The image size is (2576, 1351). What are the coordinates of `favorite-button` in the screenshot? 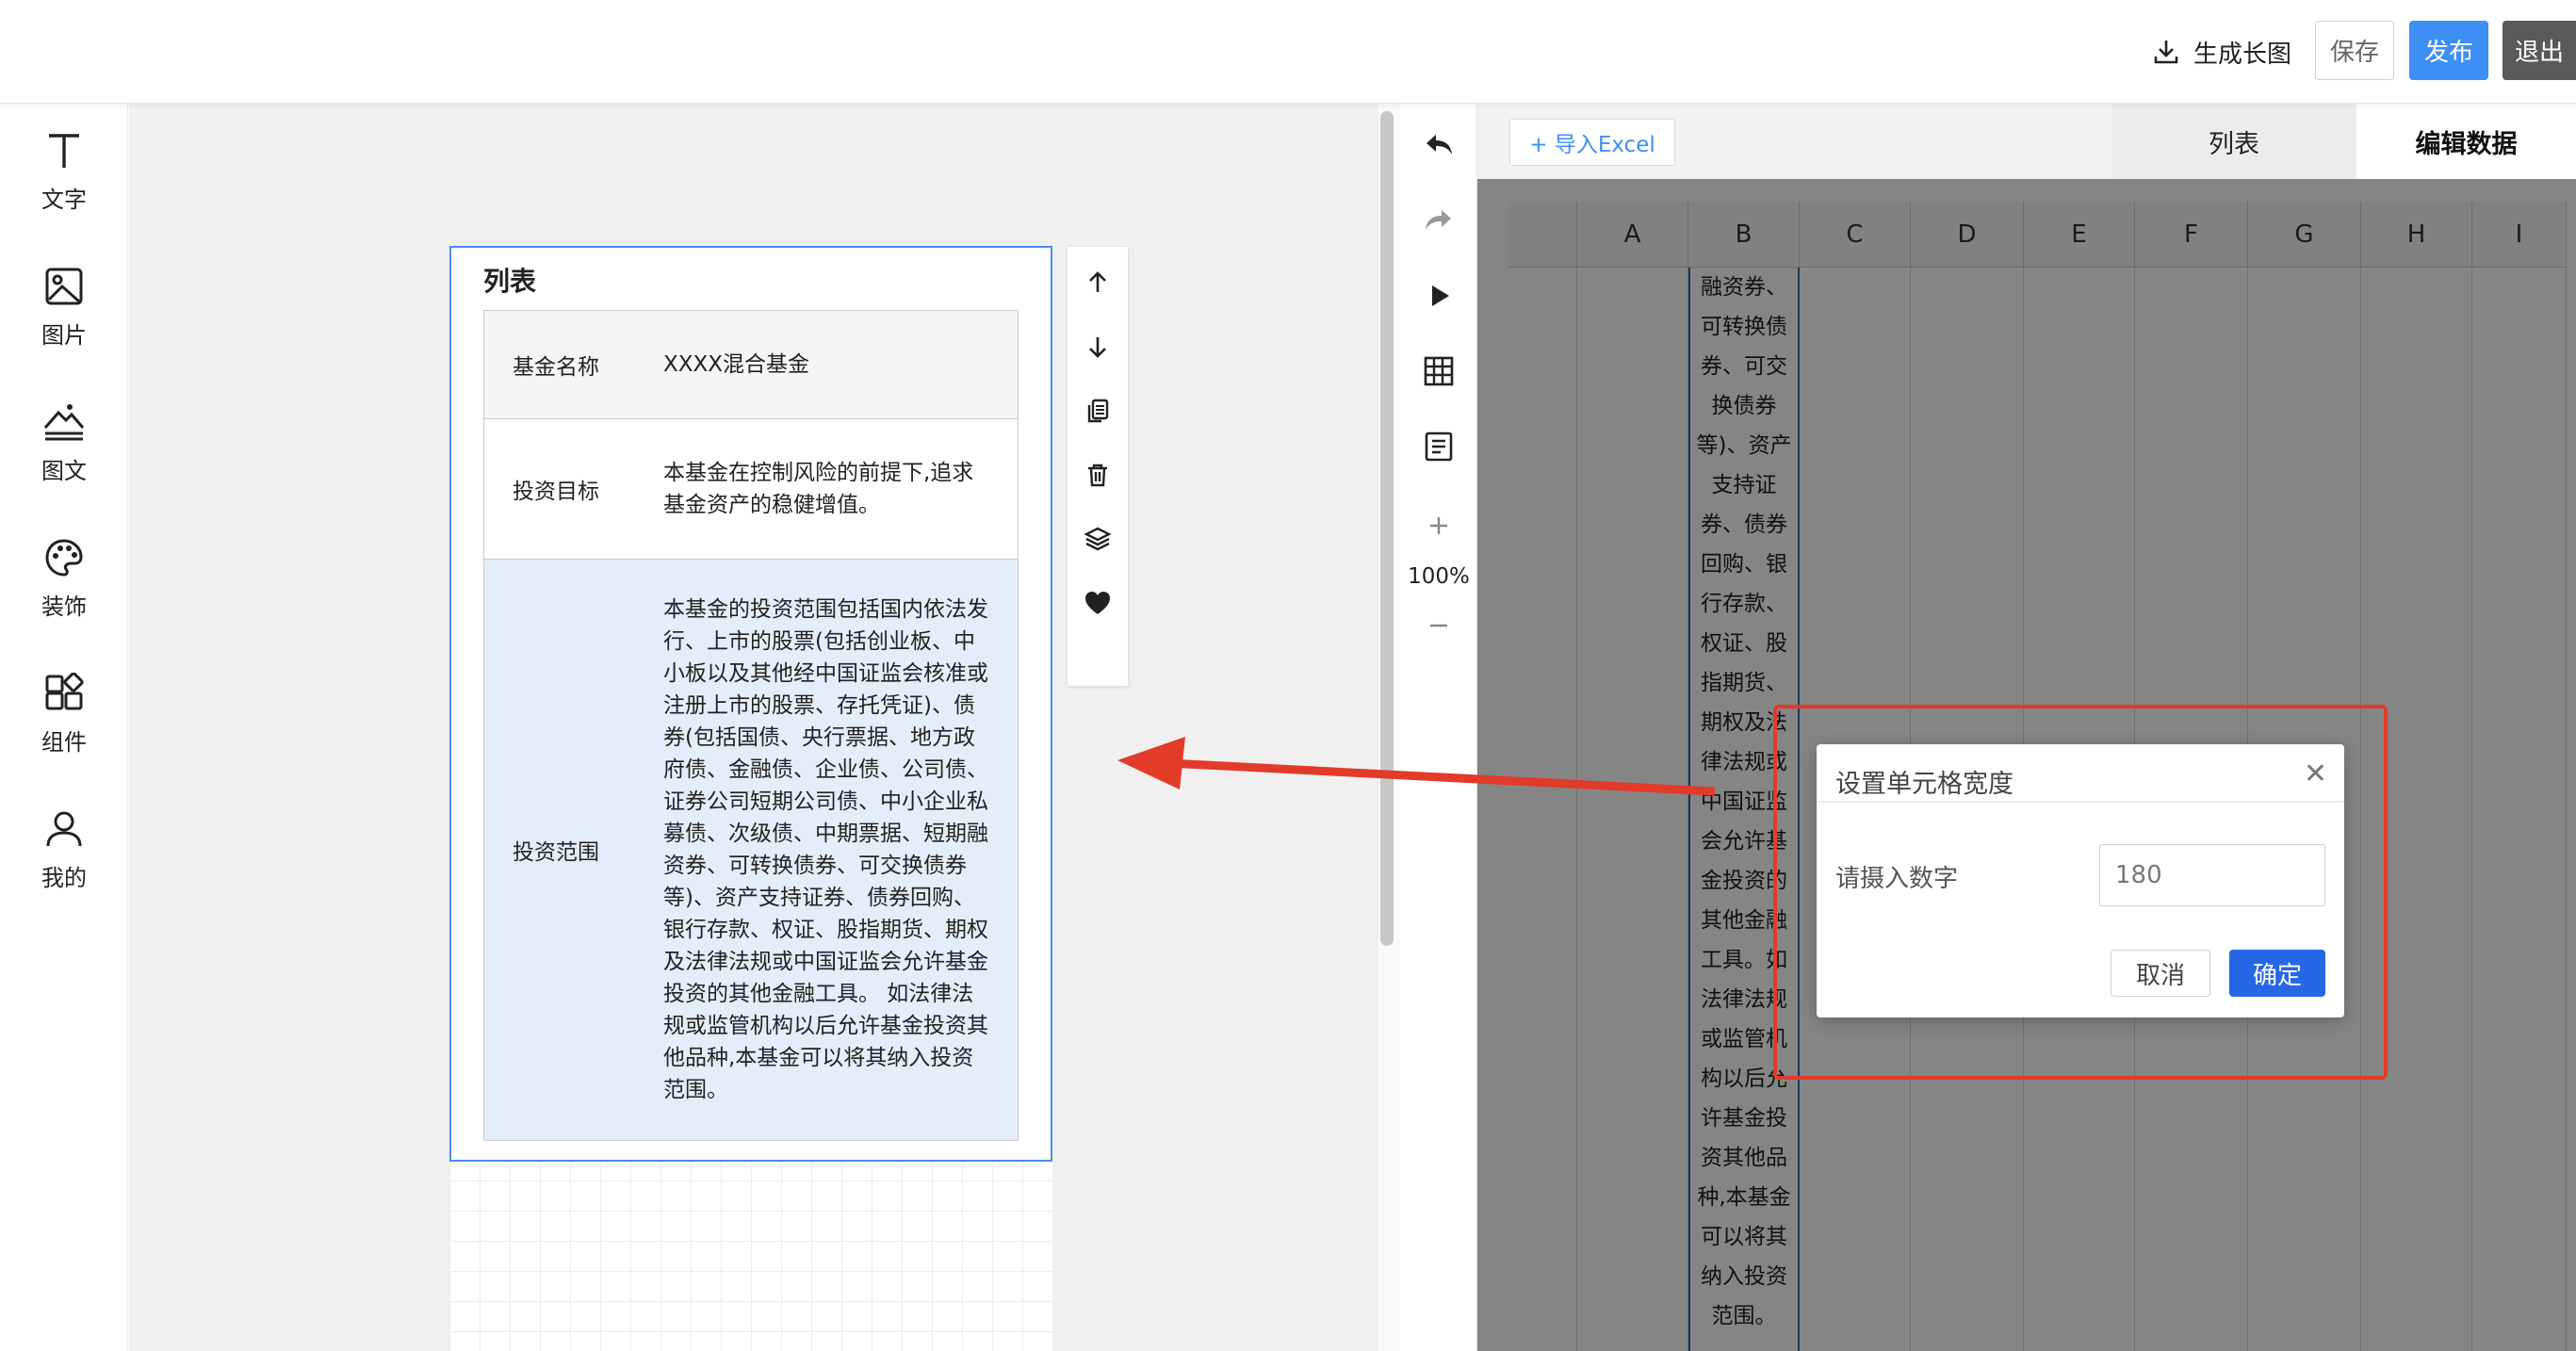 It's located at (1098, 603).